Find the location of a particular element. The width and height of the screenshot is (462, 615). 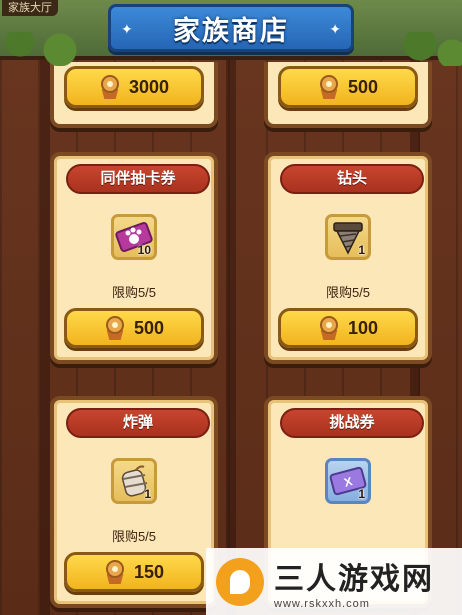

item-name: 挑战券 is located at coordinates (352, 423).